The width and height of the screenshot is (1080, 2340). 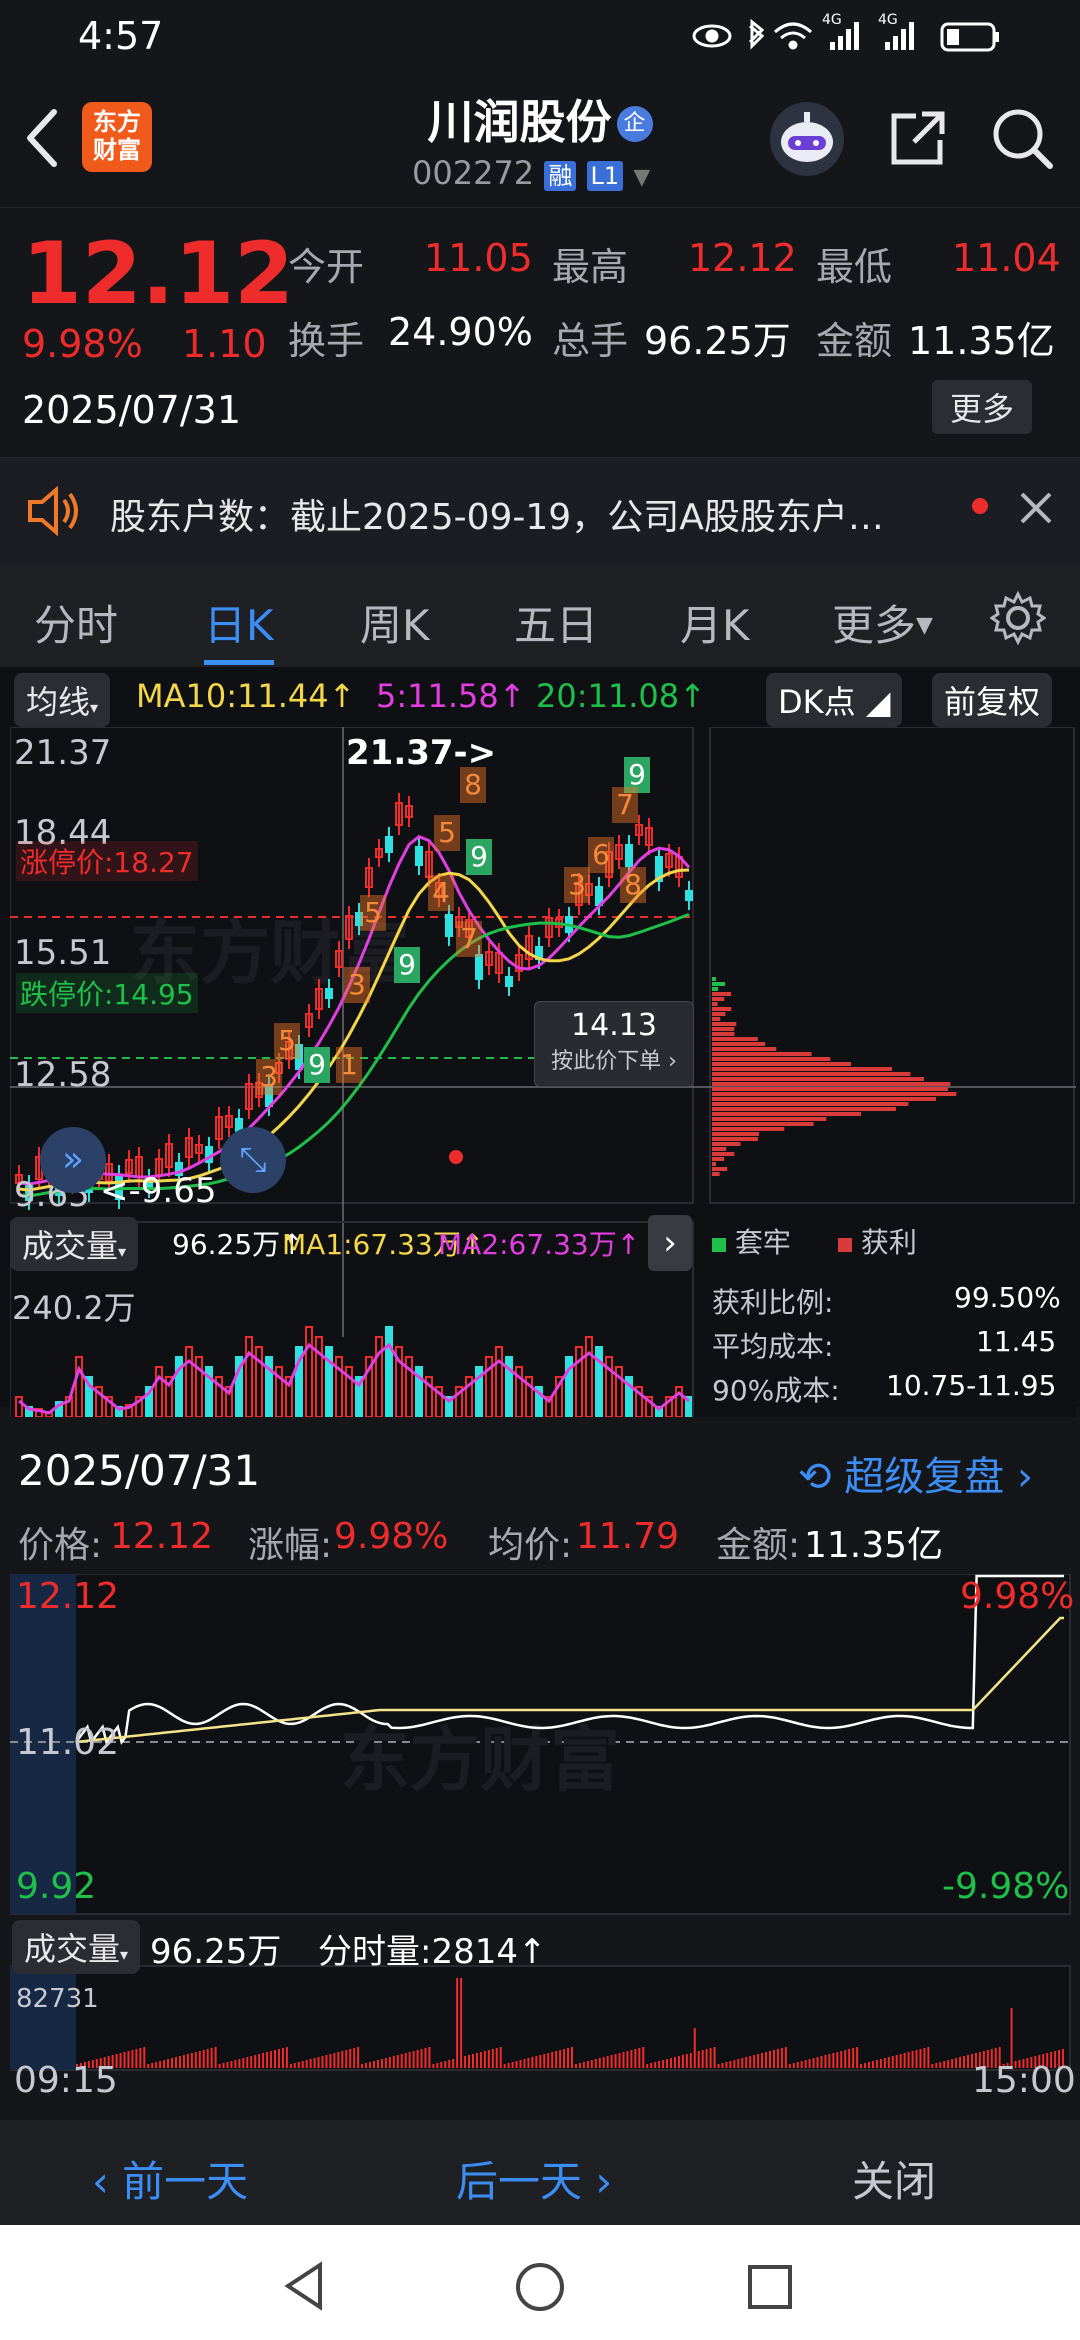 I want to click on settings-gear-icon, so click(x=1018, y=618).